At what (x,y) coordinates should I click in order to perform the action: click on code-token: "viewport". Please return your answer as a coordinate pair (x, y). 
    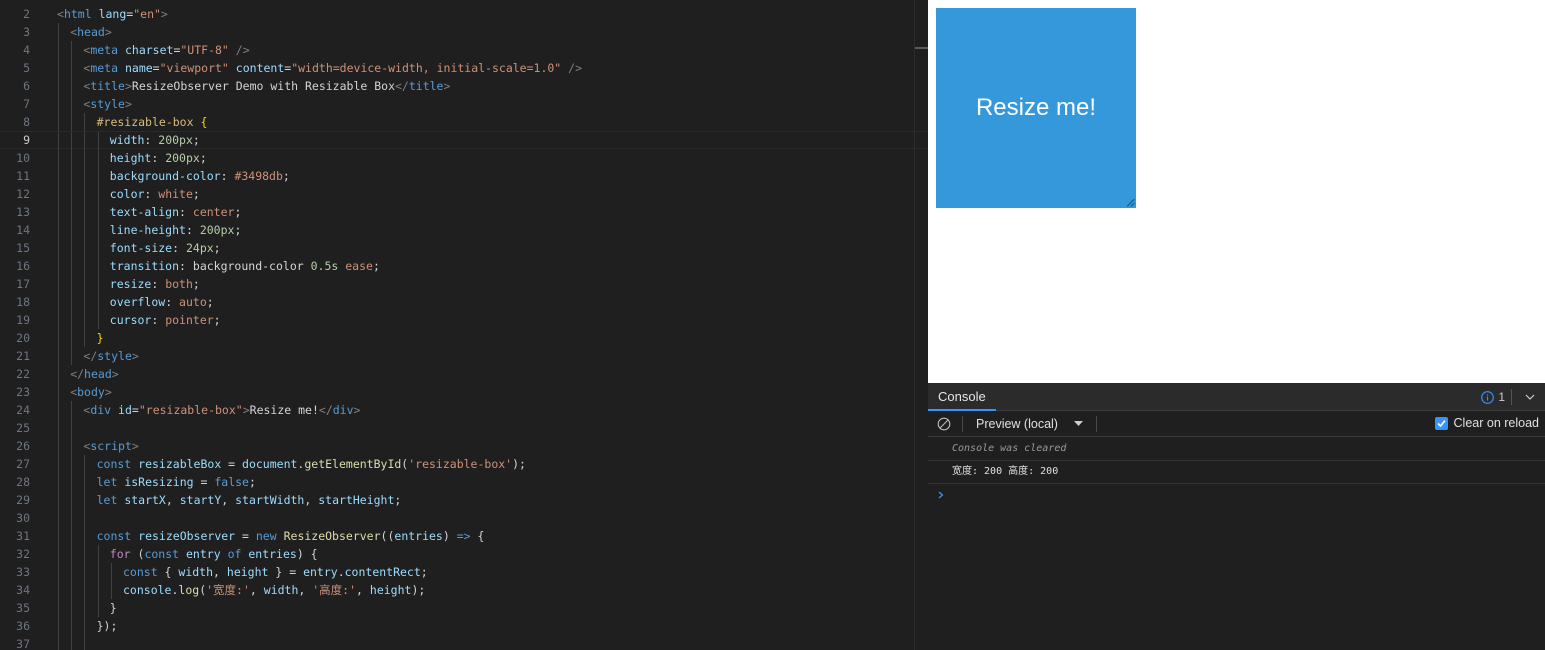
    Looking at the image, I should click on (194, 68).